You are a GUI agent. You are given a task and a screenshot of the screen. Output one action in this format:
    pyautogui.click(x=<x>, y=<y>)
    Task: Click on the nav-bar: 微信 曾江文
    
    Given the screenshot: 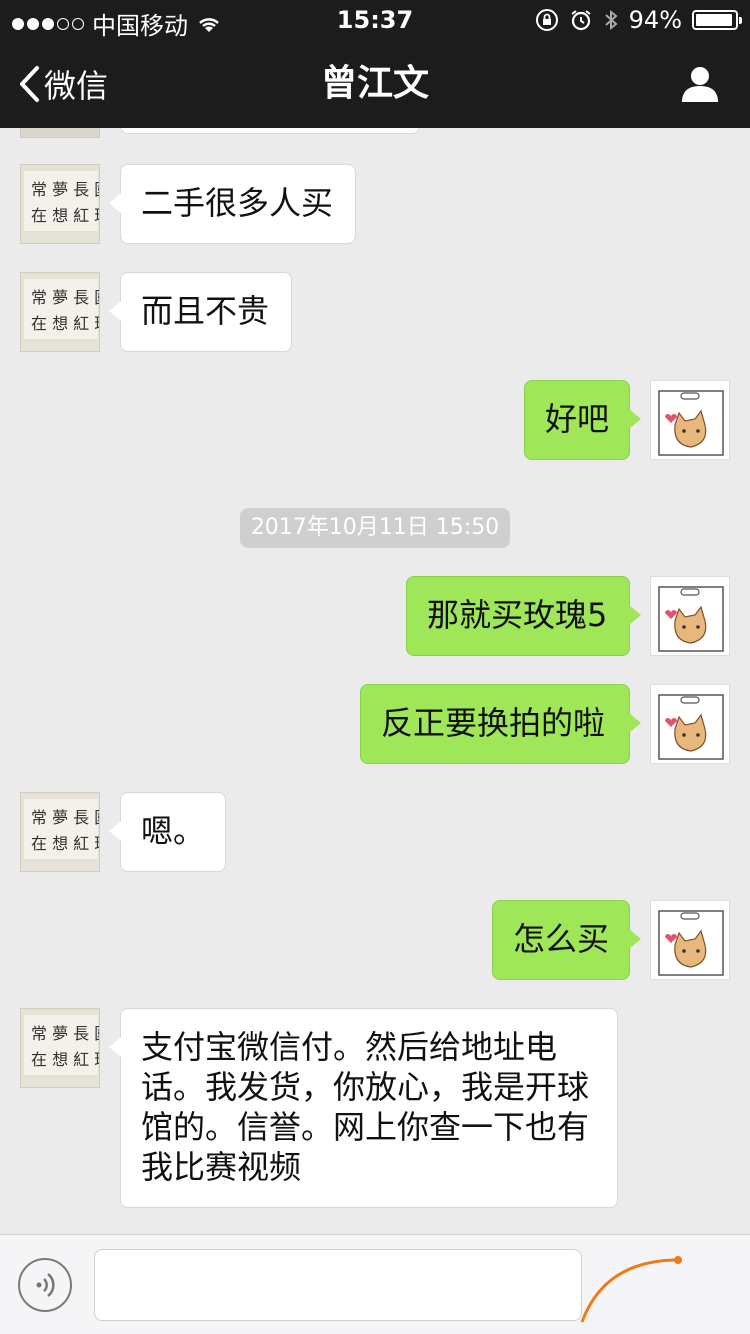 What is the action you would take?
    pyautogui.click(x=375, y=84)
    